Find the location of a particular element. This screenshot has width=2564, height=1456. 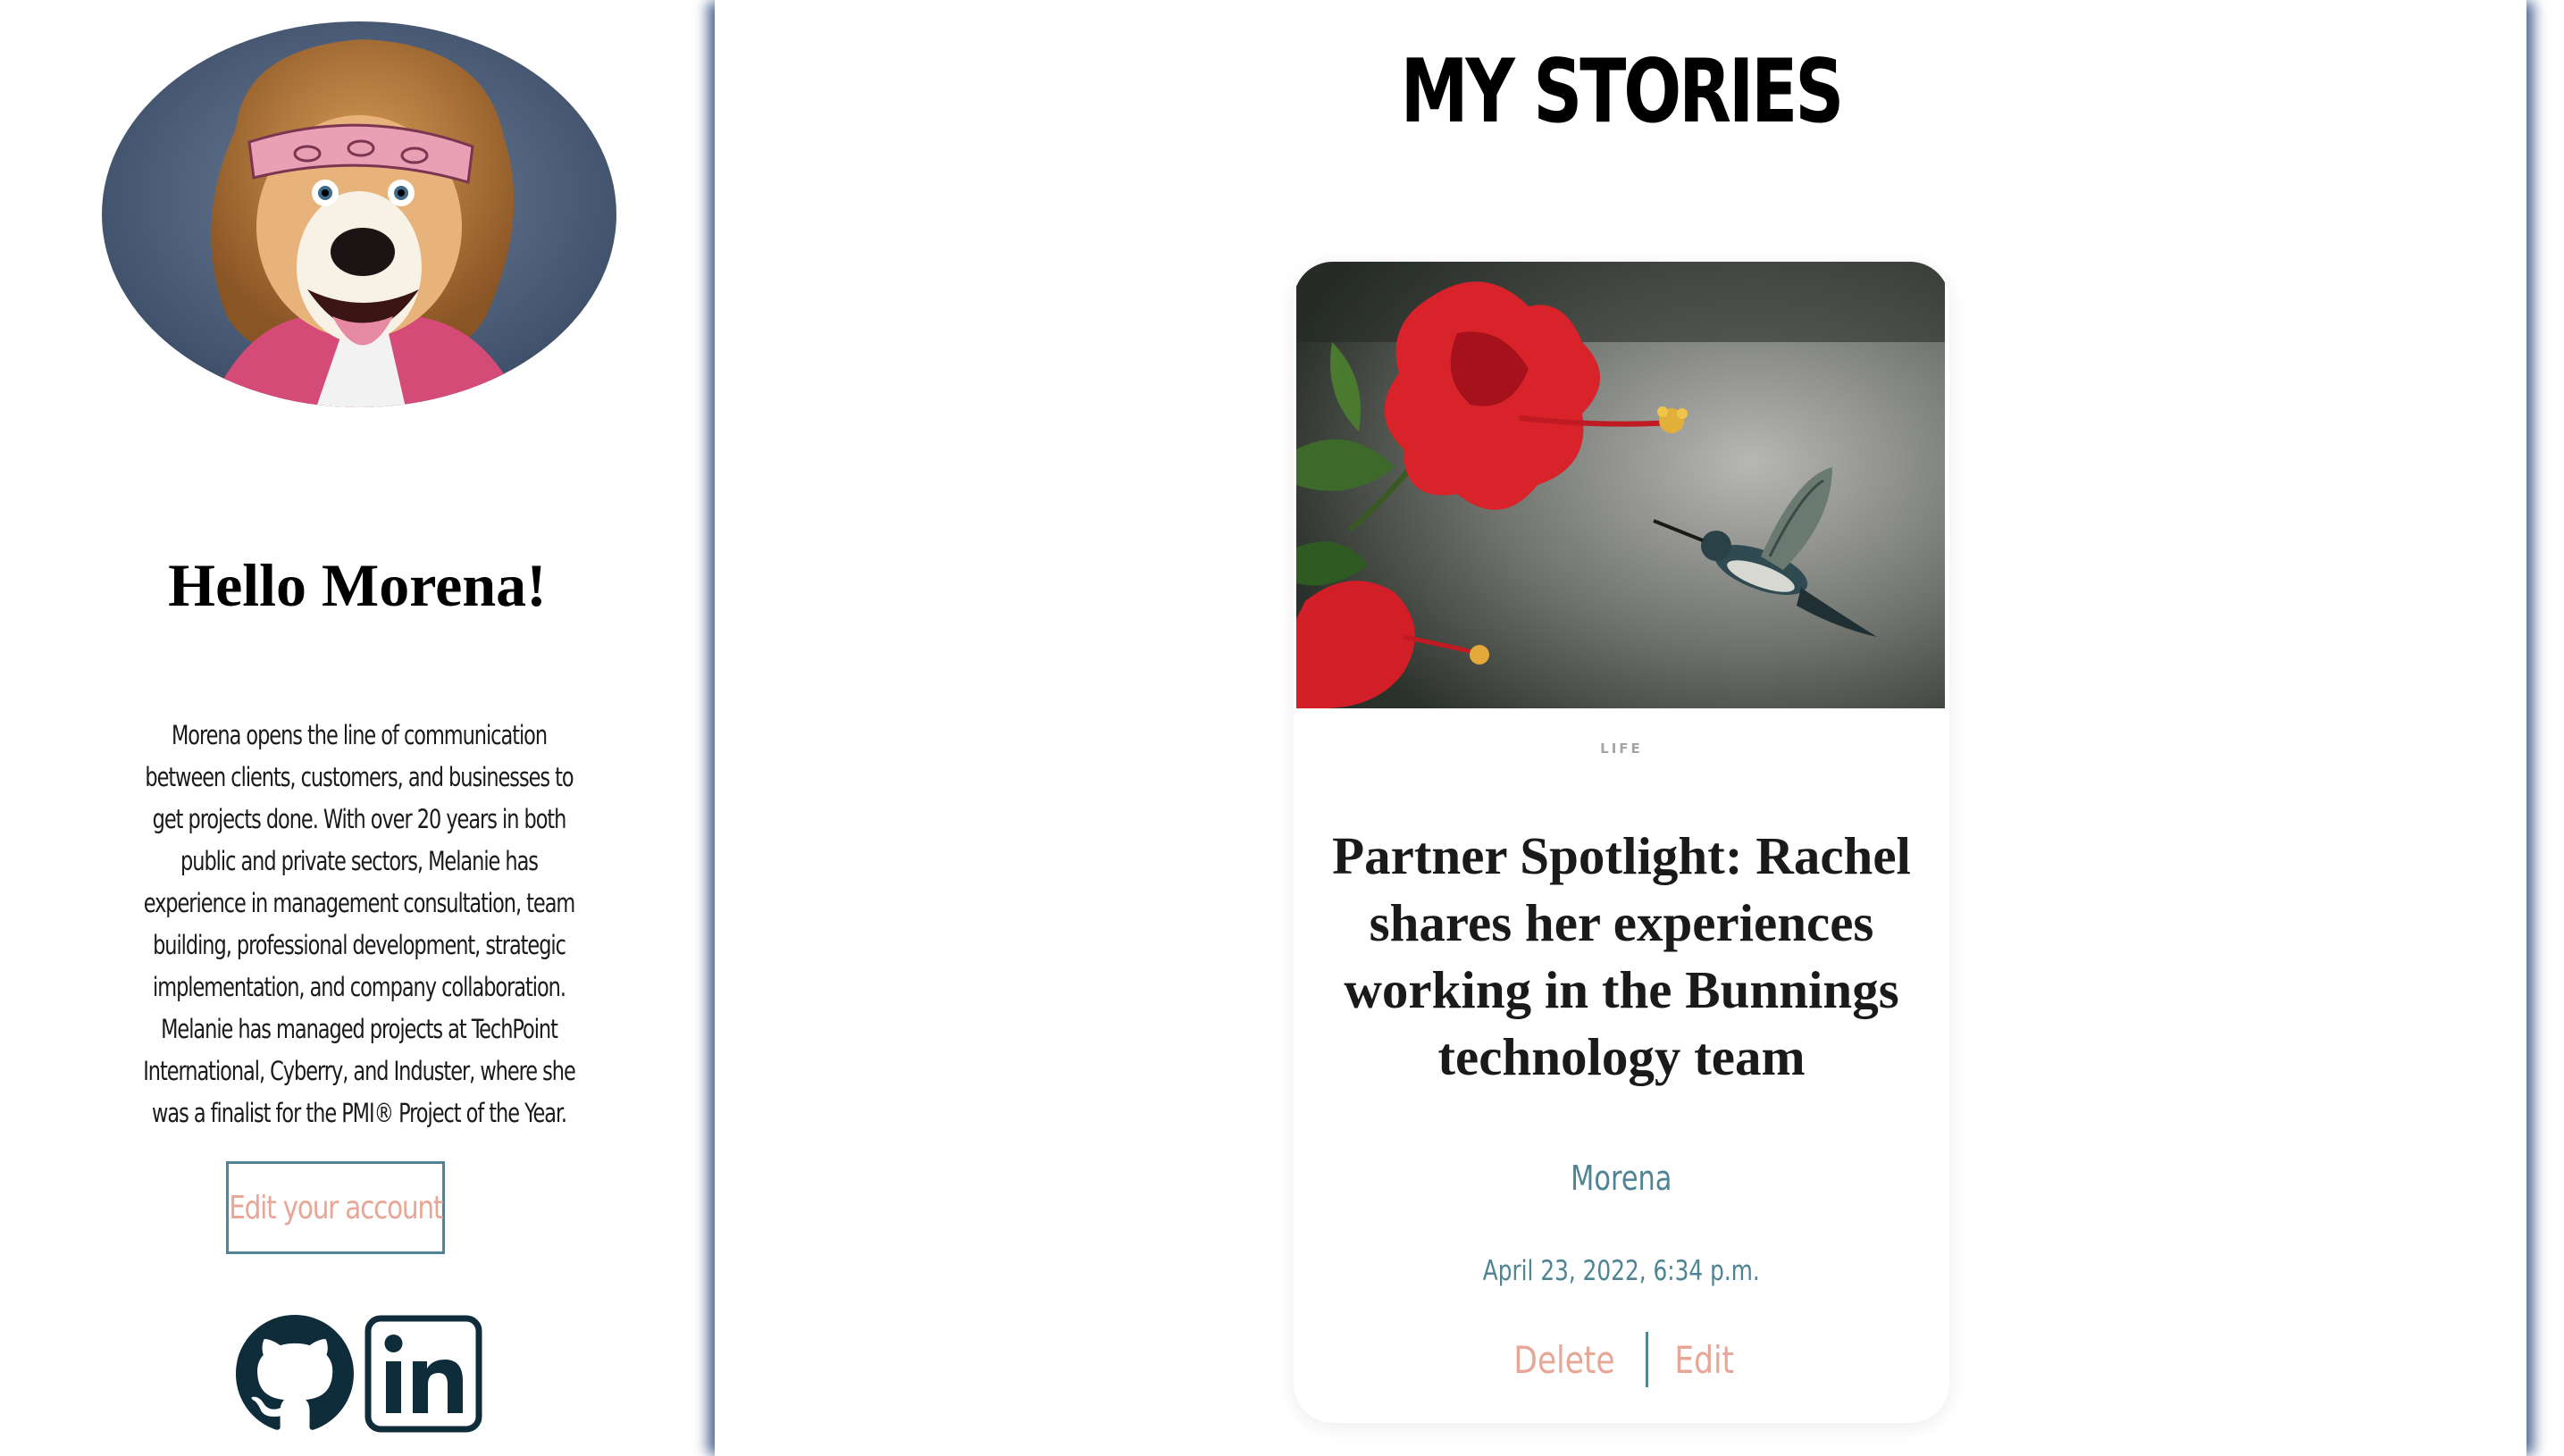

edit-story-button: Edit is located at coordinates (1704, 1360).